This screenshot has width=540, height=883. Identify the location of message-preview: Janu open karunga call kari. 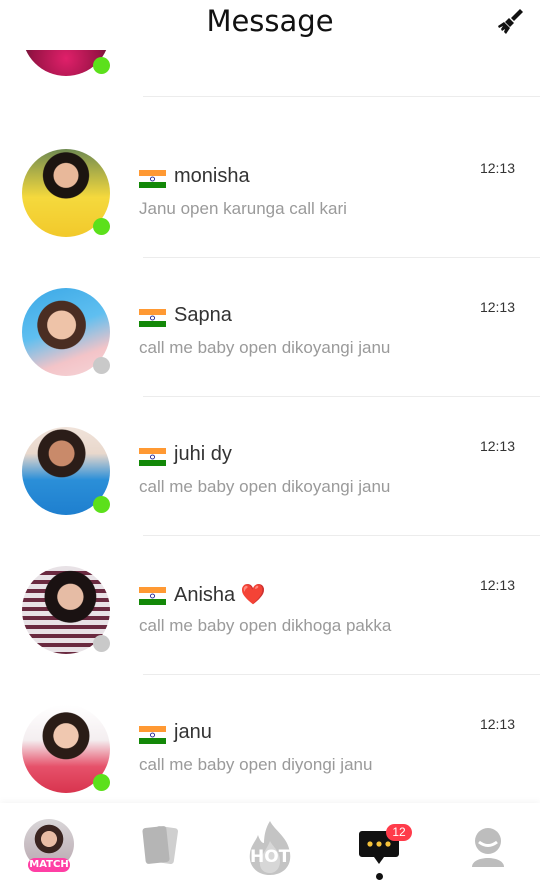
(243, 208).